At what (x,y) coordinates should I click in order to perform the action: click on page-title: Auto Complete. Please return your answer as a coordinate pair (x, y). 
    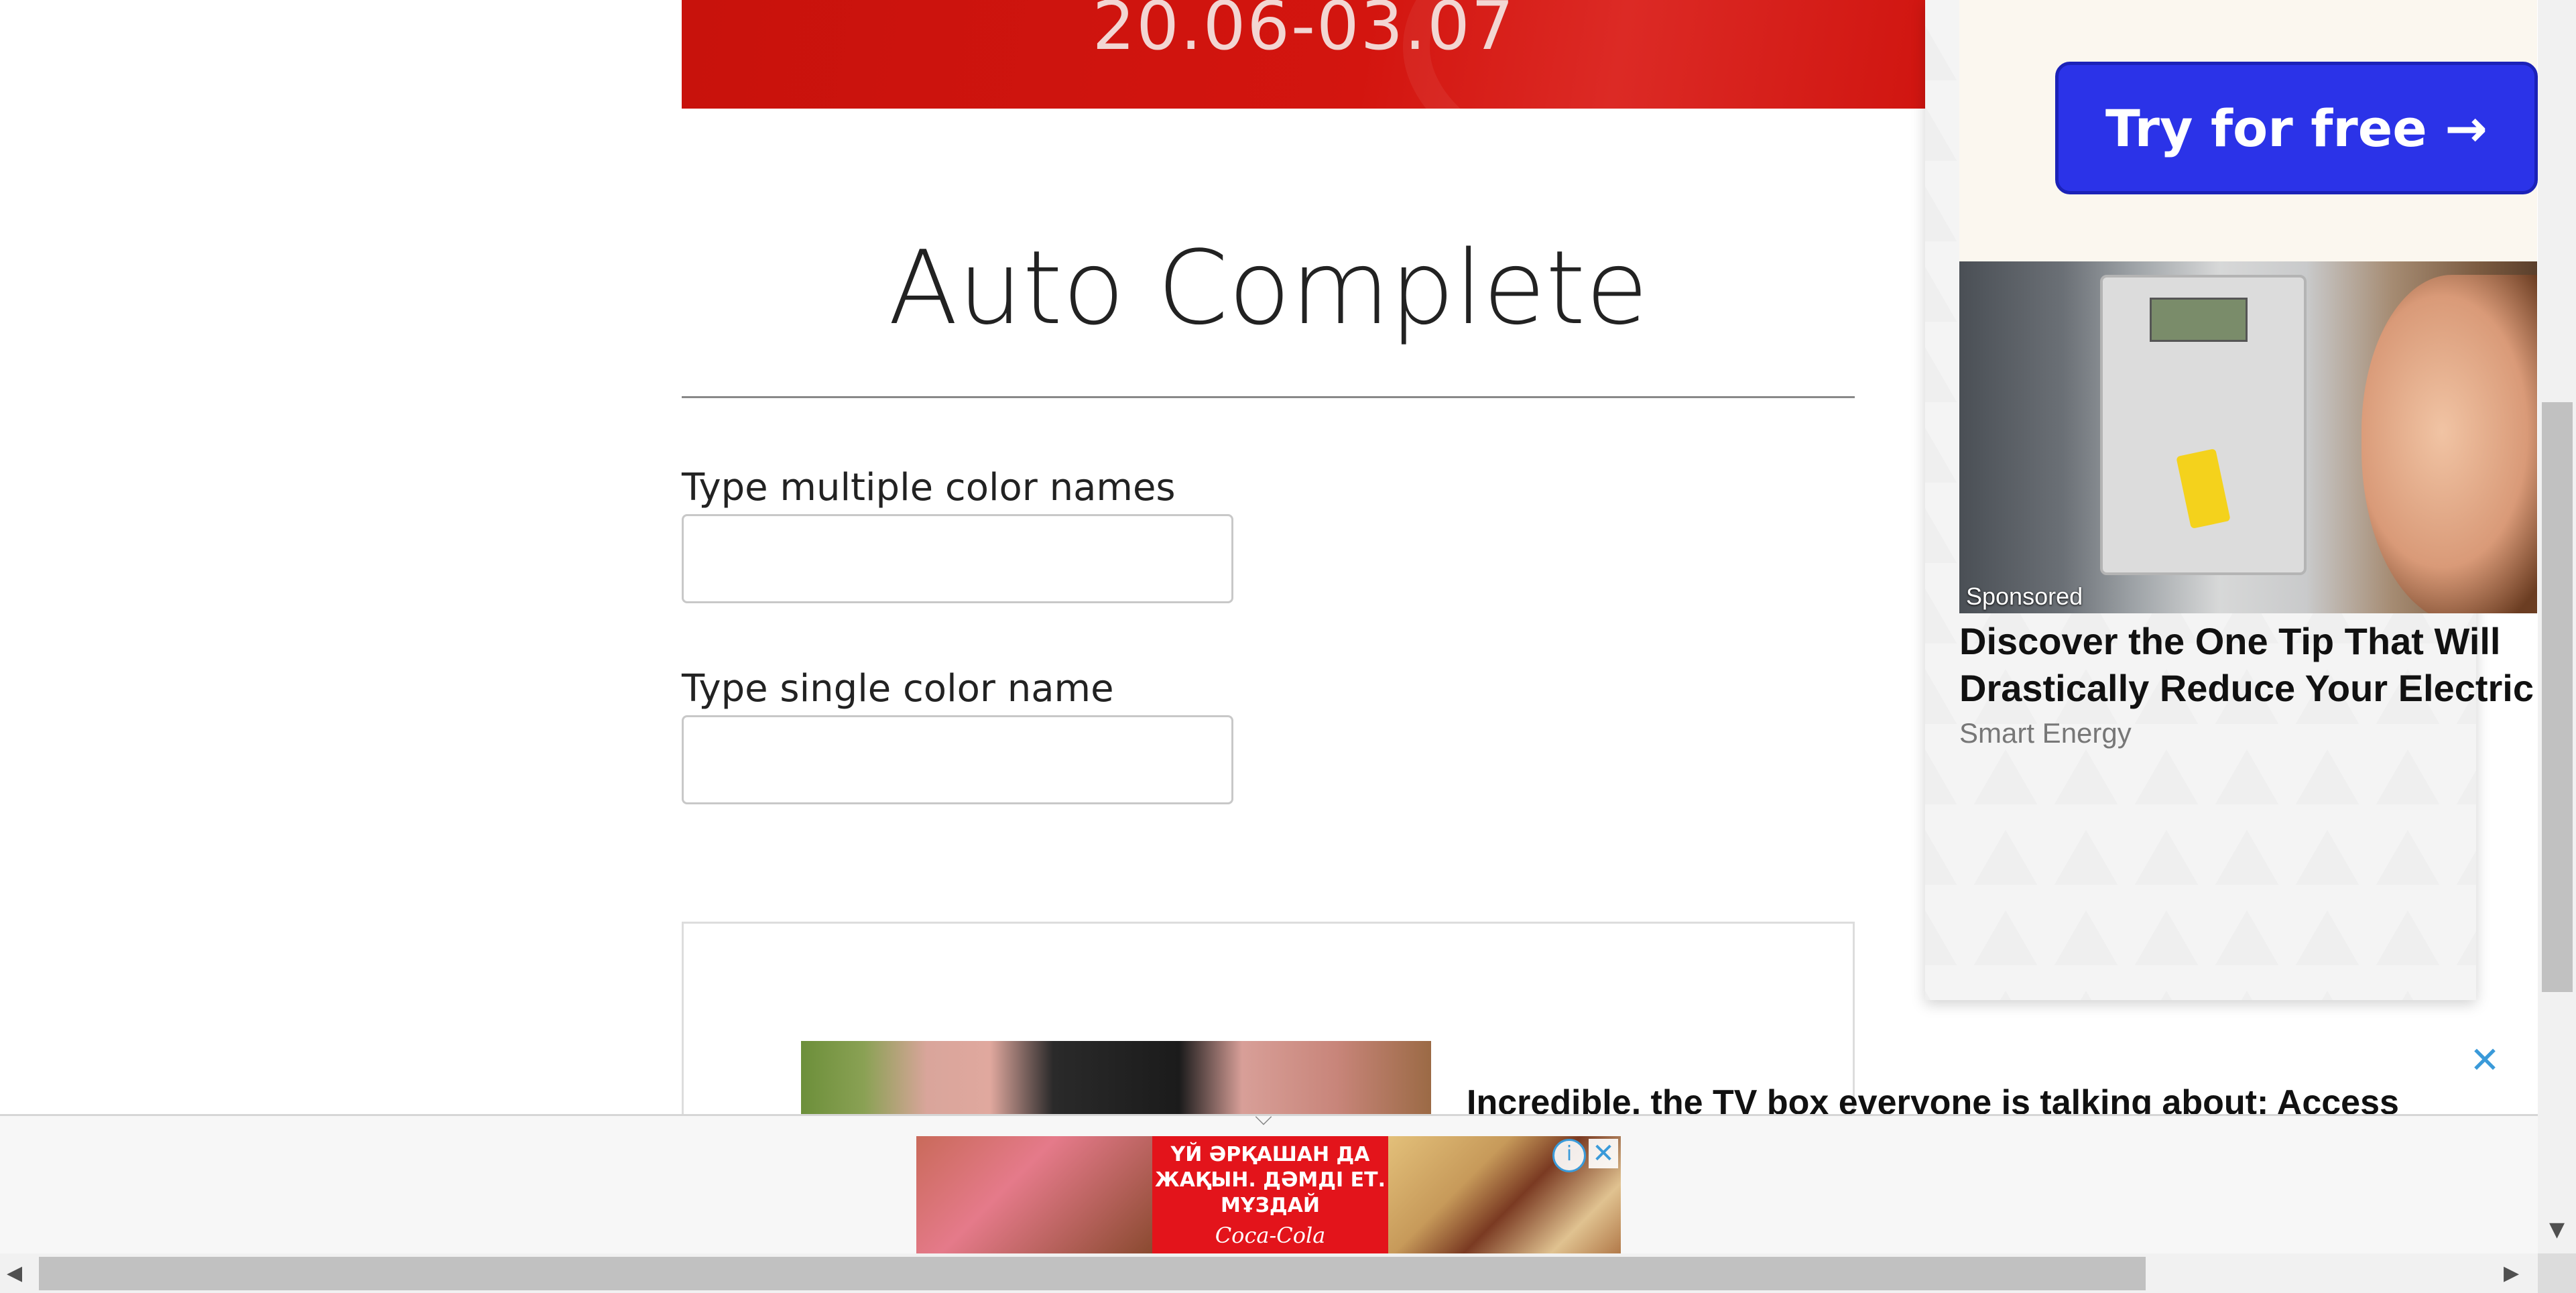
    Looking at the image, I should click on (1268, 288).